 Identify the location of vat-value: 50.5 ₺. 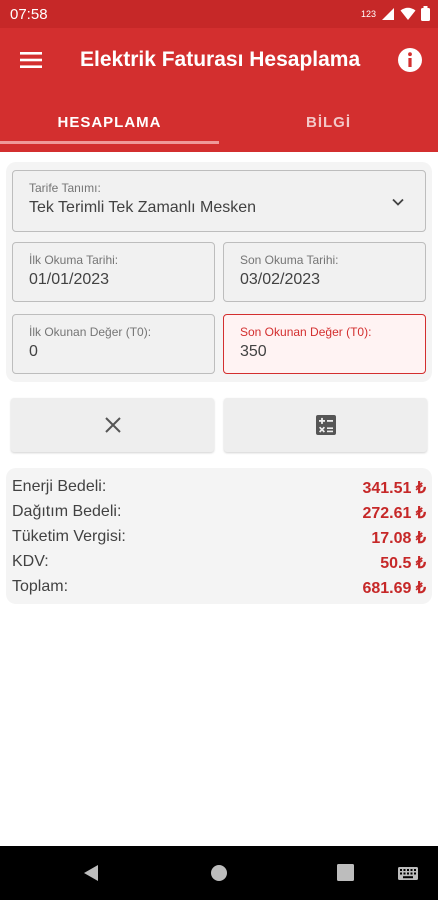
(403, 563).